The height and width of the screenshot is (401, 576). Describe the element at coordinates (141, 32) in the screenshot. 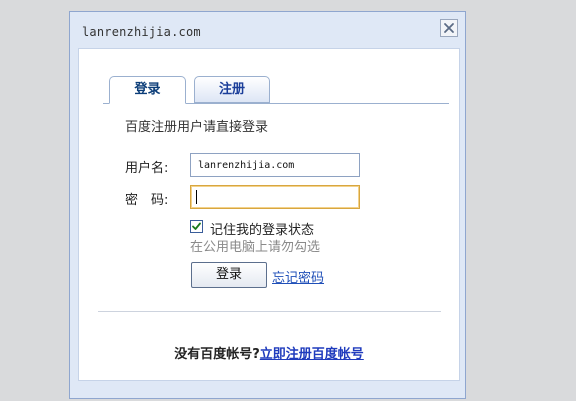

I see `dialog-title: lanrenzhijia.com` at that location.